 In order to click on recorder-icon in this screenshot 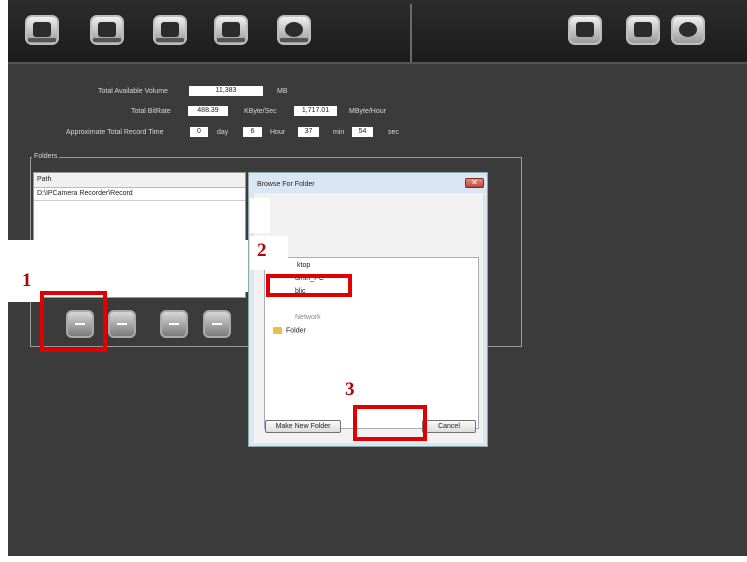, I will do `click(170, 29)`.